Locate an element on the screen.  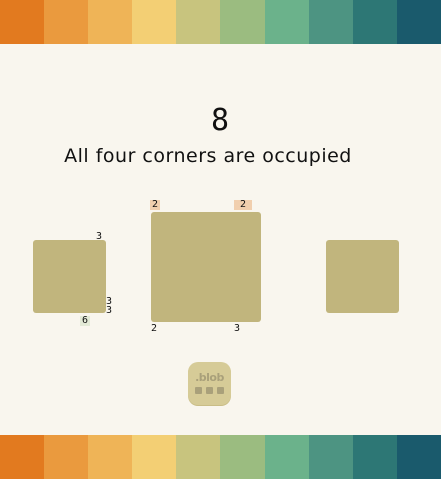
blob-logo-button: .blob is located at coordinates (209, 383).